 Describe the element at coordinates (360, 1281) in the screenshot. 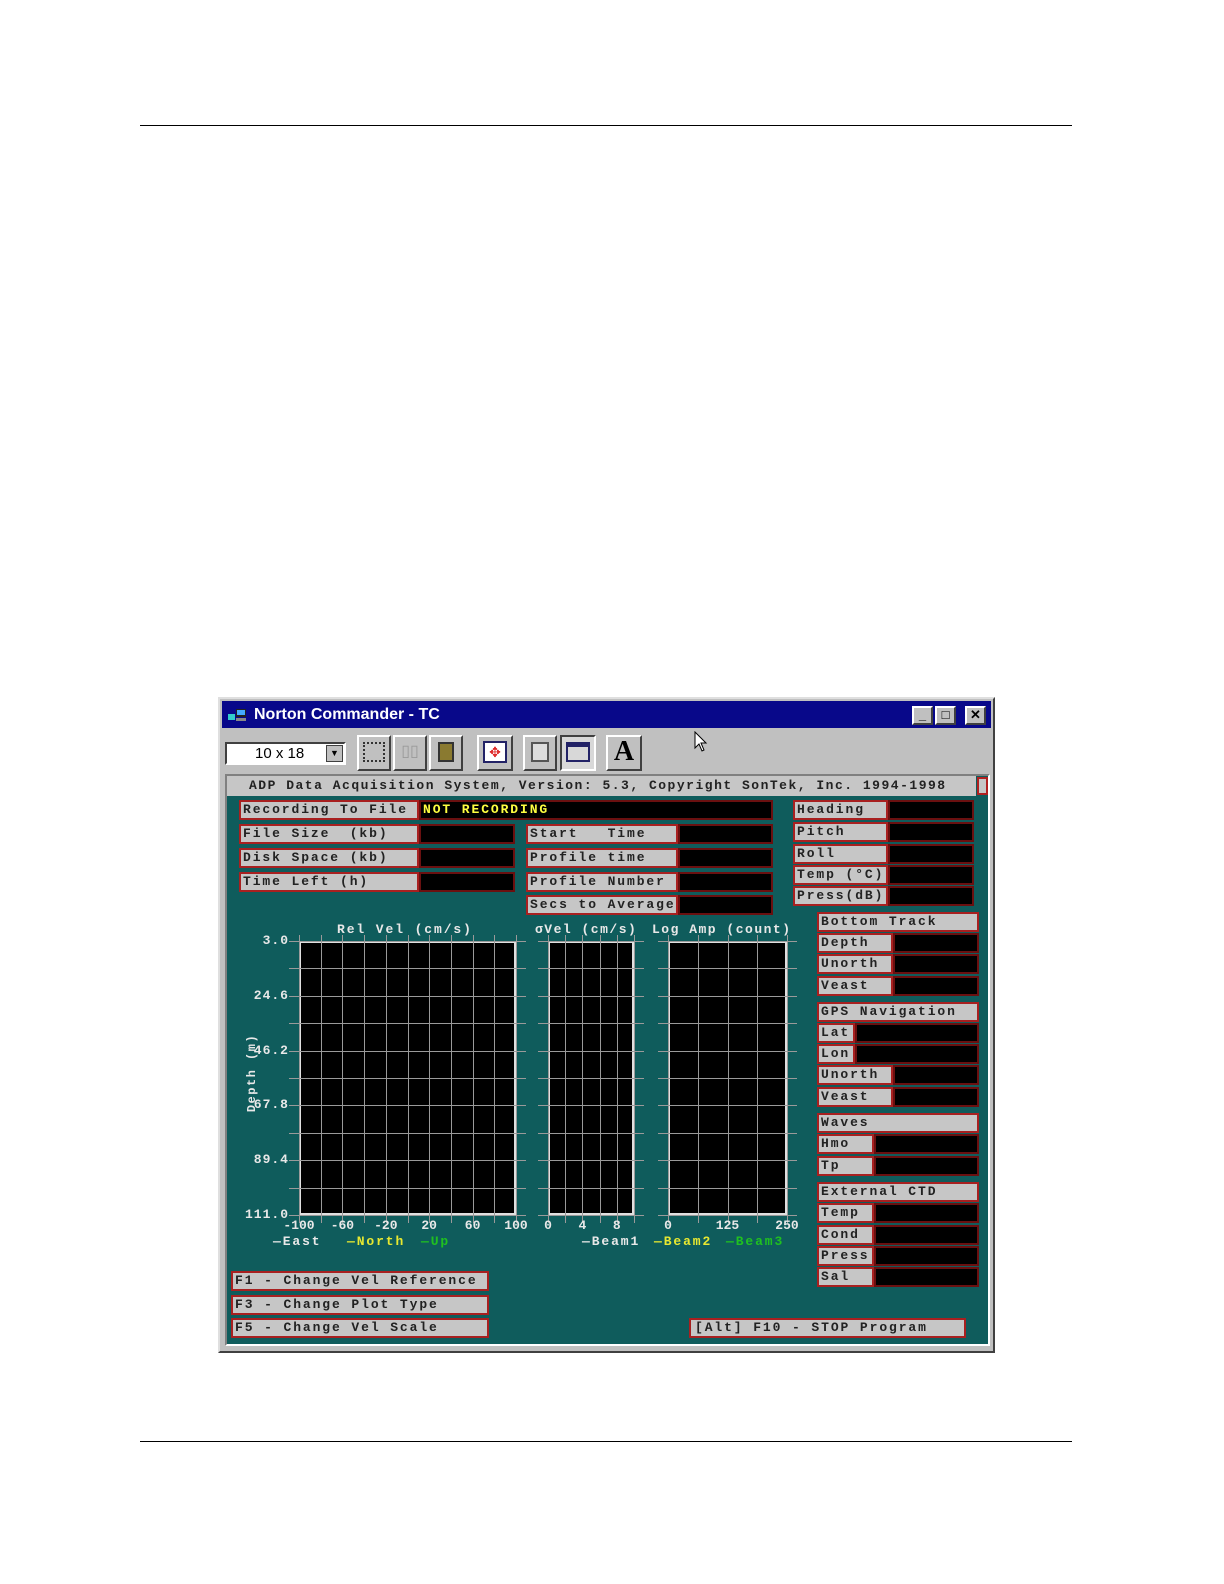

I see `f1-change-vel-reference-button: F1 - Change Vel Reference` at that location.